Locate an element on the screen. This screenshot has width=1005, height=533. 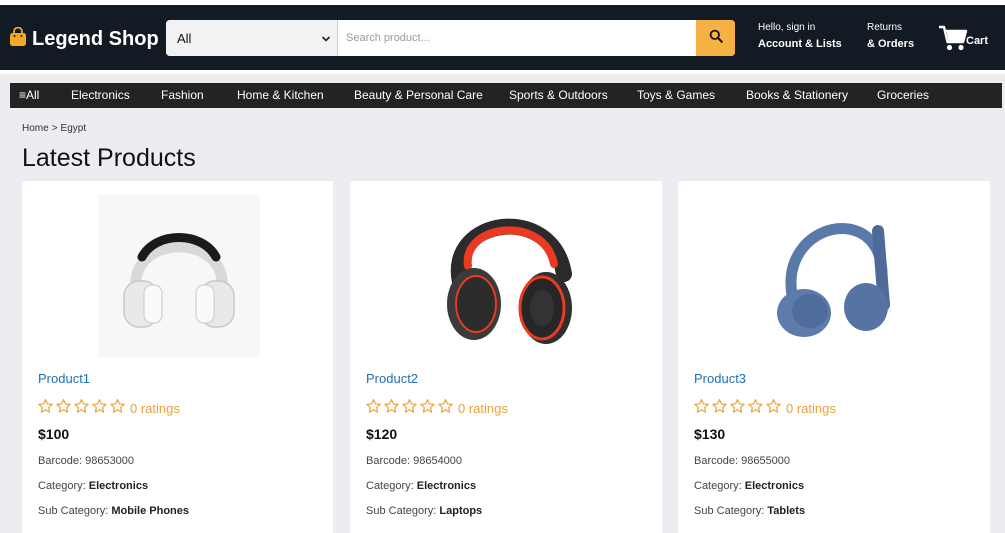
page-title: Latest Products is located at coordinates (109, 158).